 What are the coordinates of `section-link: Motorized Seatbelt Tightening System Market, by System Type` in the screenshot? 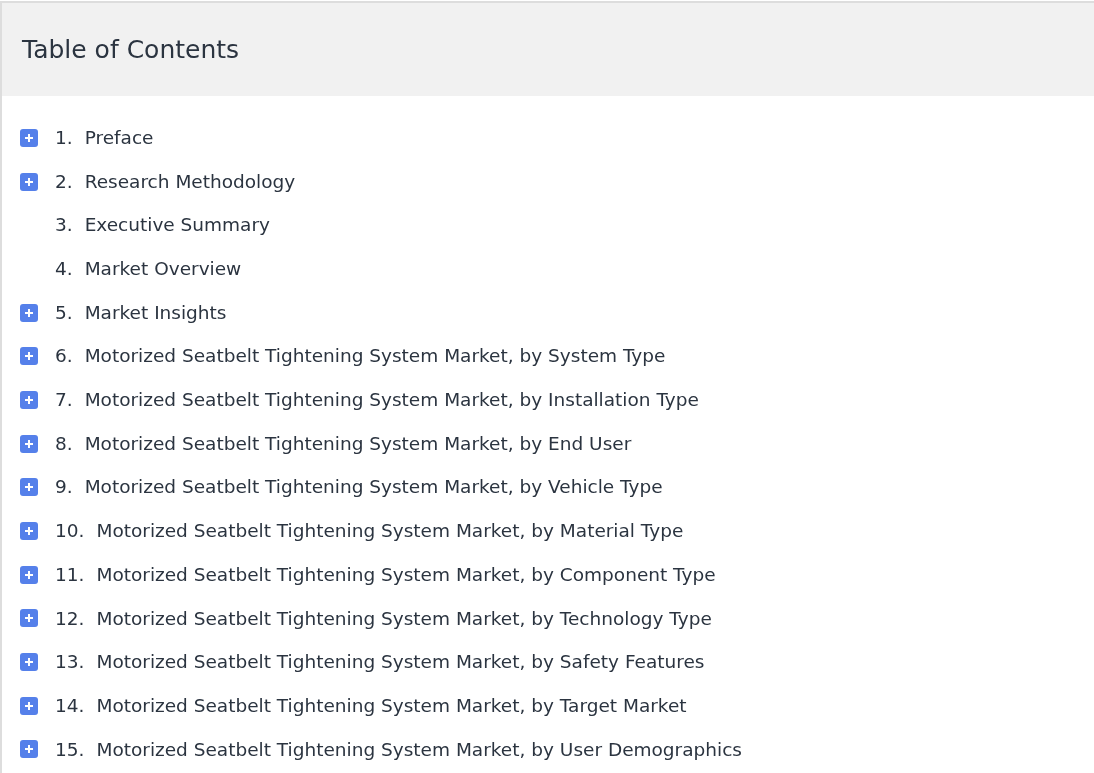 It's located at (375, 356).